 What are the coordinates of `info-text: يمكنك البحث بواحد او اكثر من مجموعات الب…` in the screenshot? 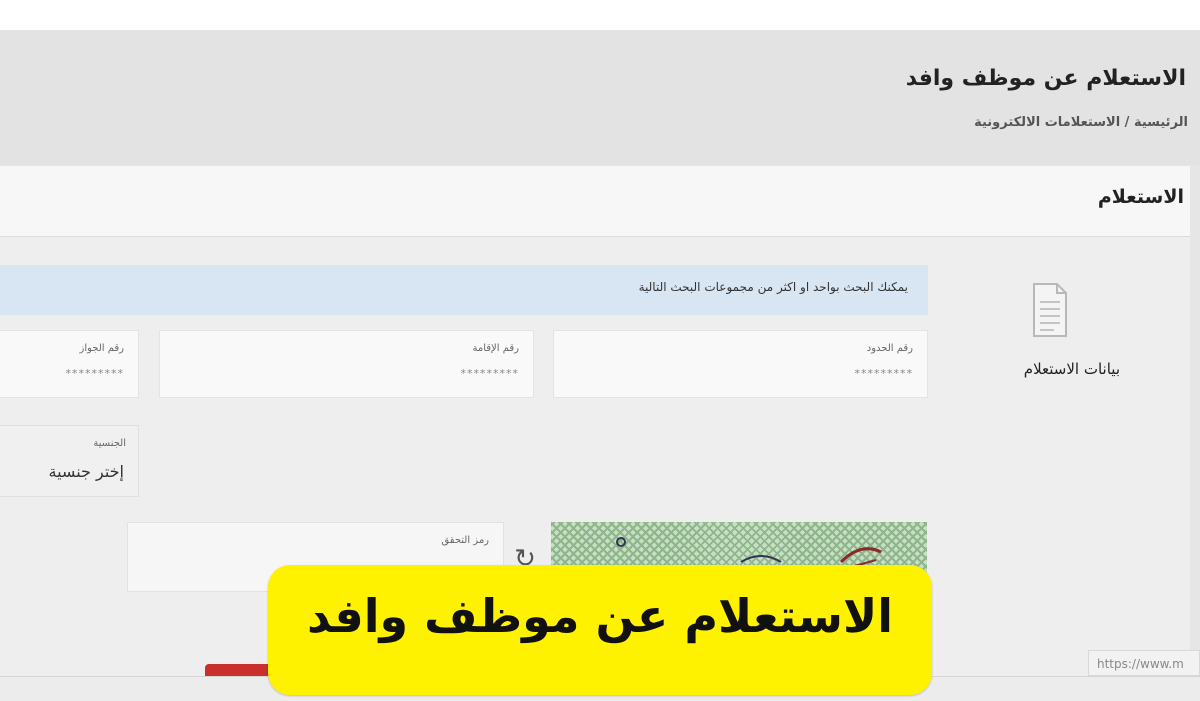 It's located at (773, 287).